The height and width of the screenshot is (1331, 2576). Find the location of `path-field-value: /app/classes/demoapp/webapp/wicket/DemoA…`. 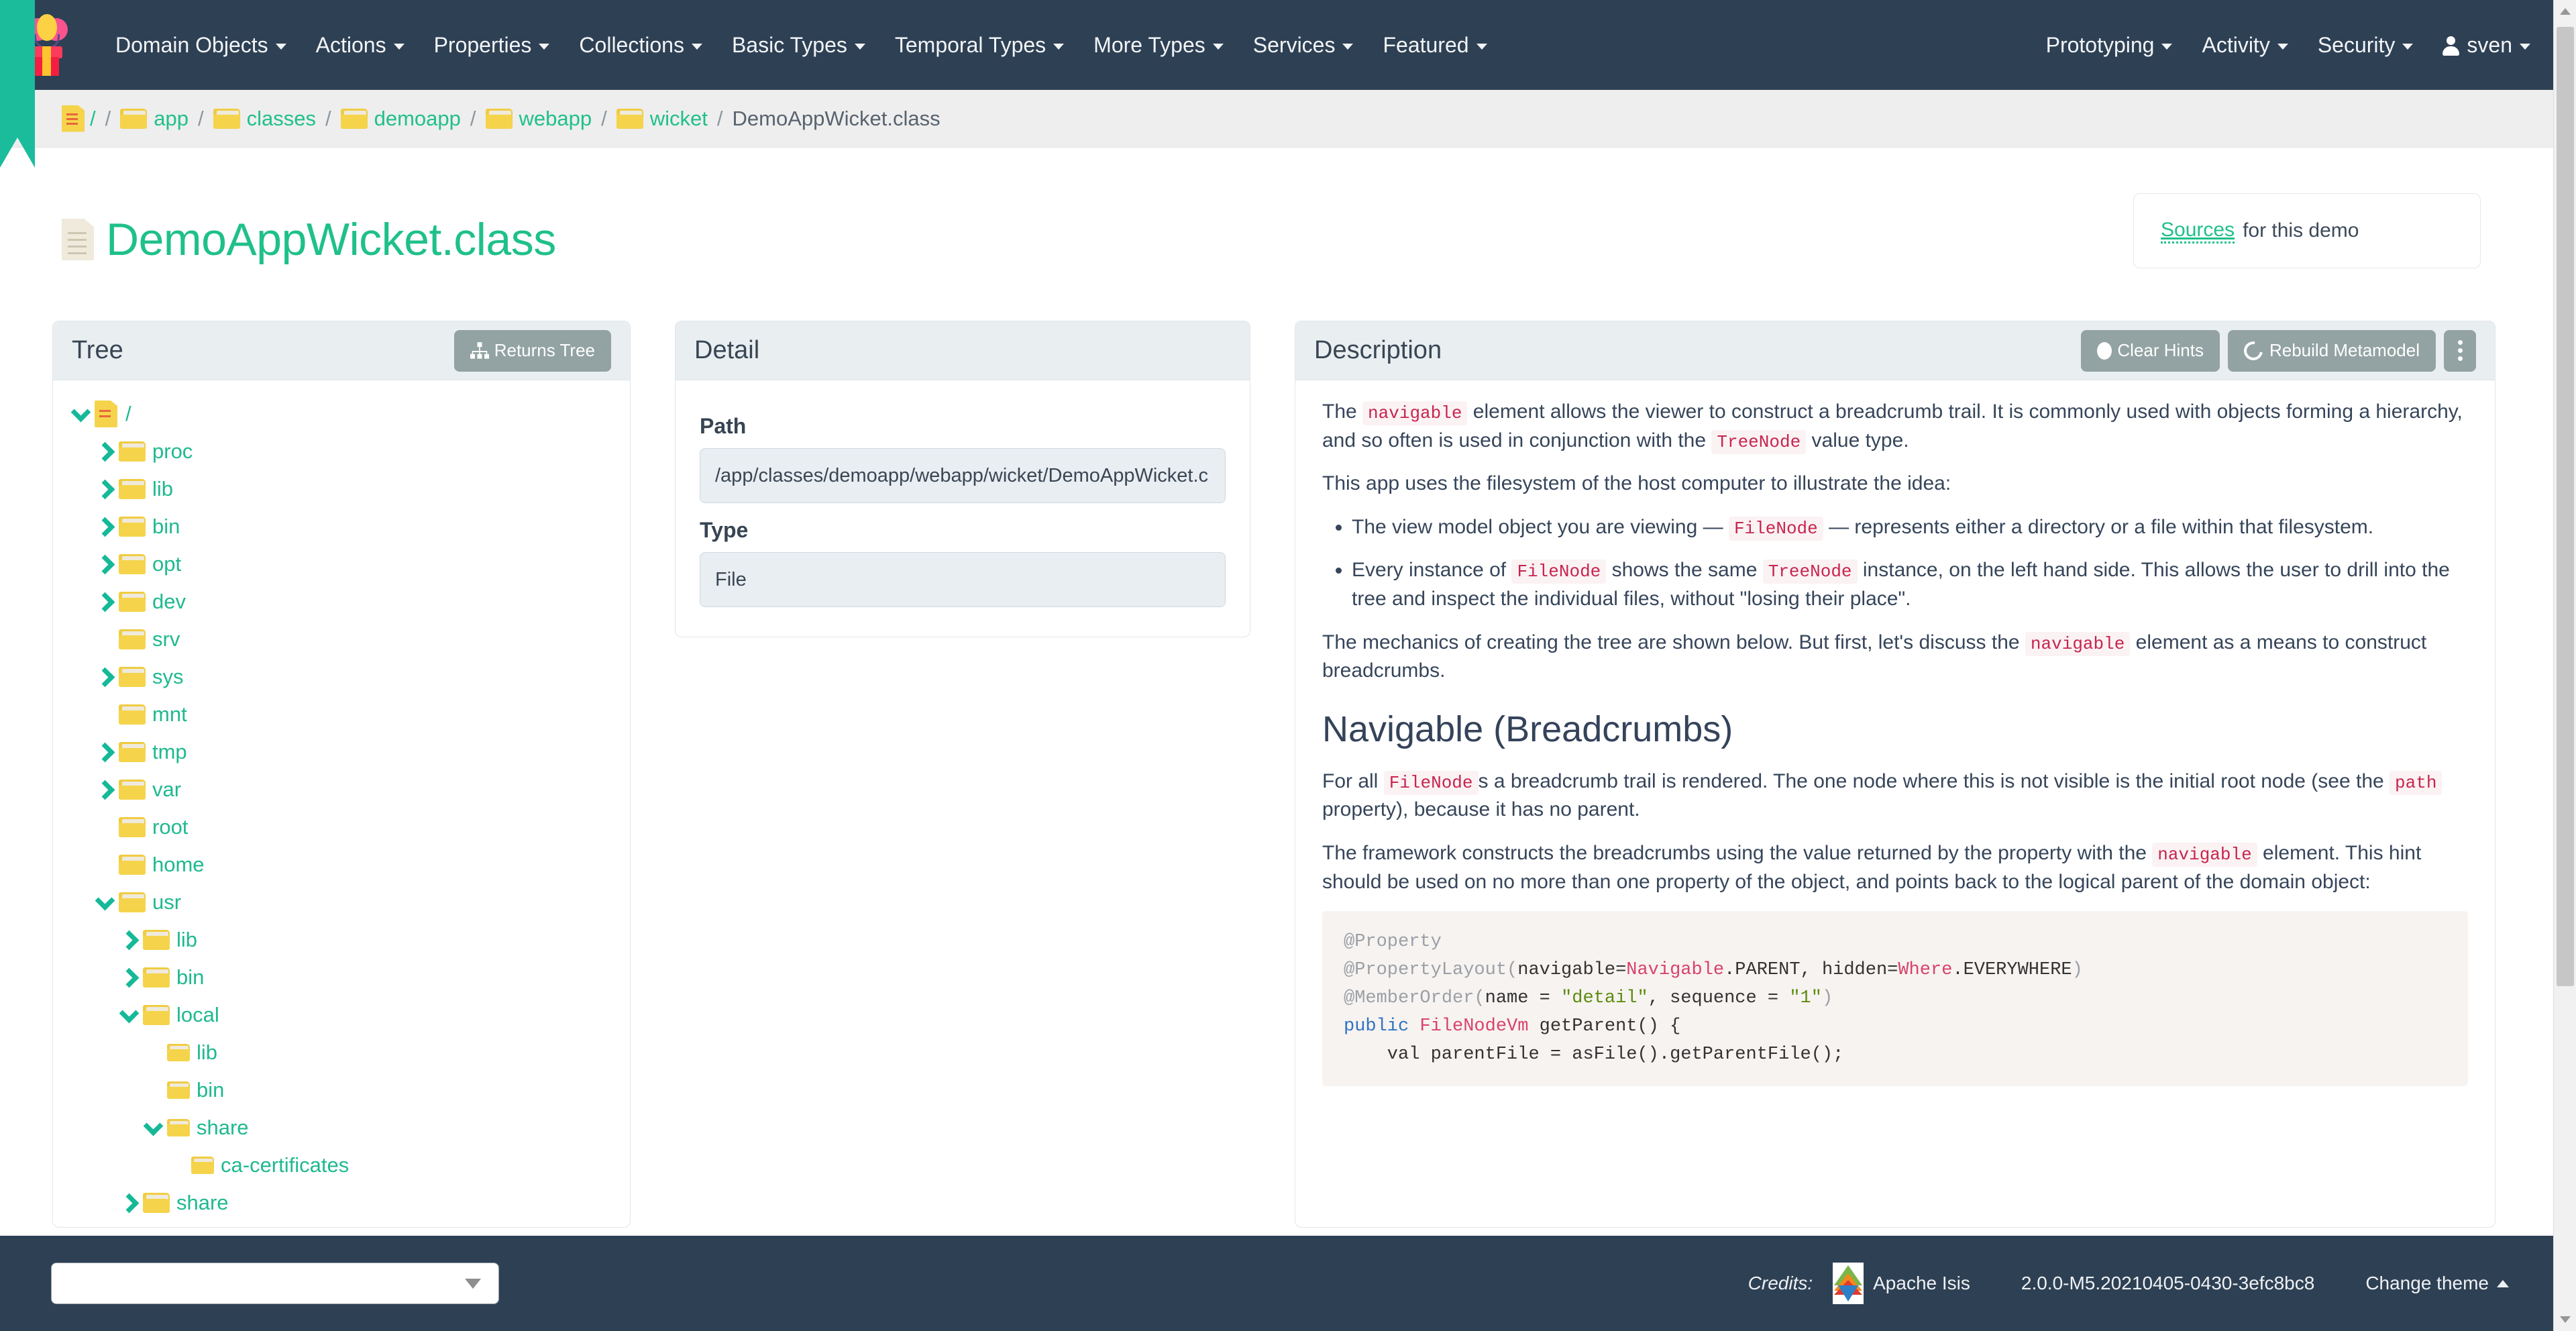

path-field-value: /app/classes/demoapp/webapp/wicket/DemoA… is located at coordinates (963, 475).